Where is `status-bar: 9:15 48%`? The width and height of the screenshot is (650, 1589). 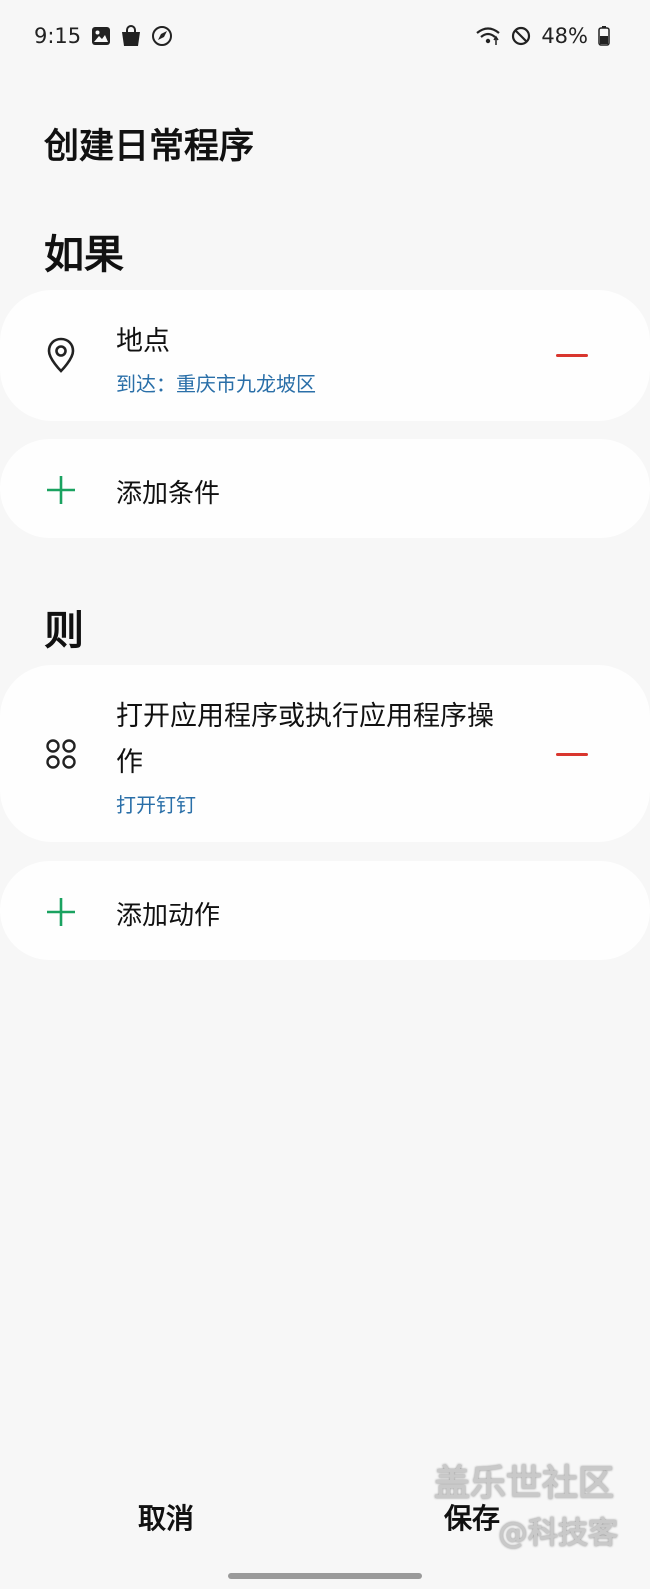 status-bar: 9:15 48% is located at coordinates (325, 36).